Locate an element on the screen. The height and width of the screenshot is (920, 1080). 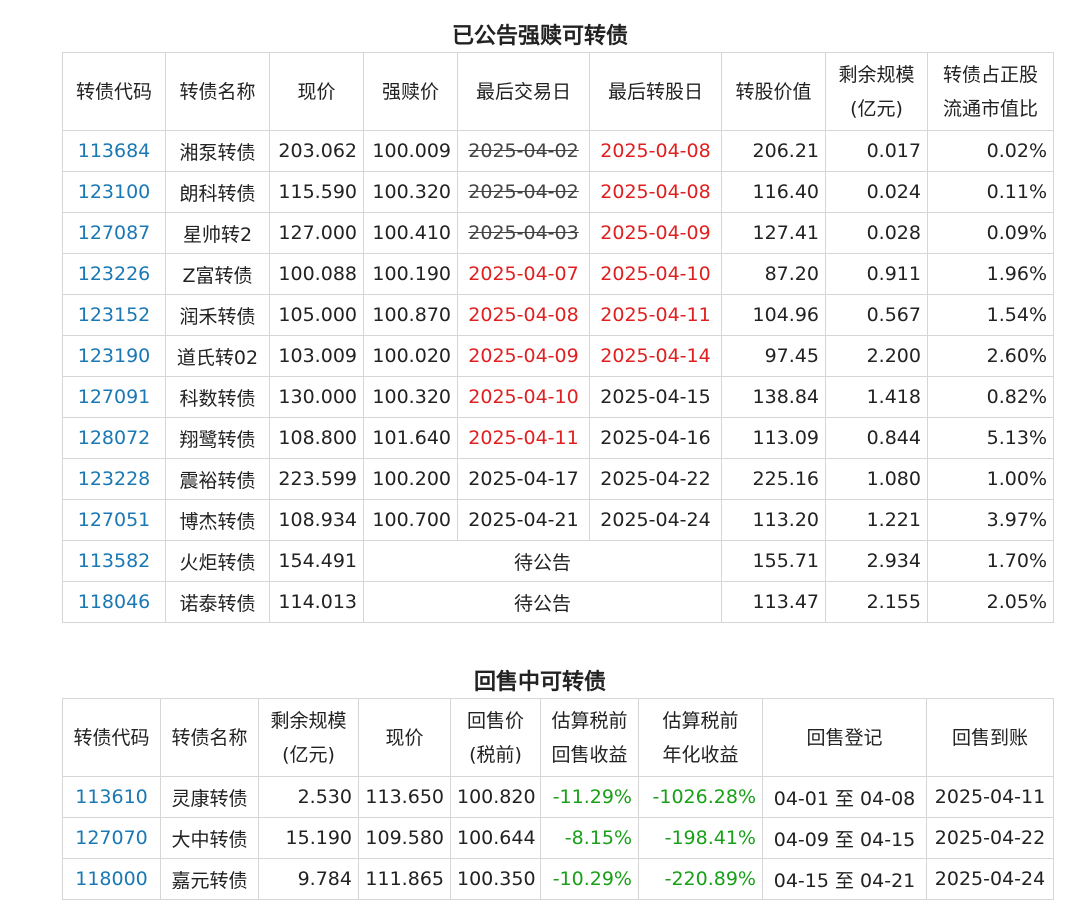
conversion-value: 97.45 is located at coordinates (773, 356).